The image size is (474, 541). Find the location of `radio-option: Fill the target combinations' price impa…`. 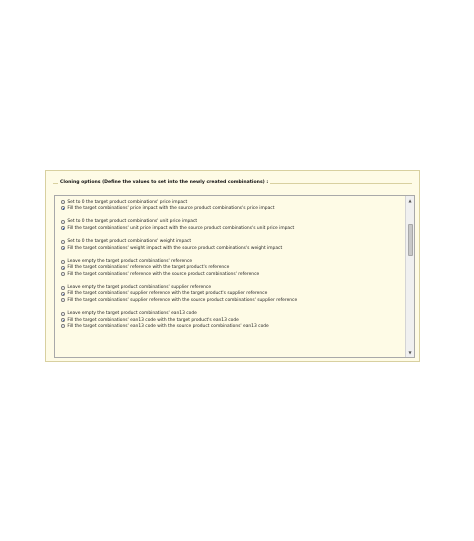

radio-option: Fill the target combinations' price impa… is located at coordinates (230, 208).